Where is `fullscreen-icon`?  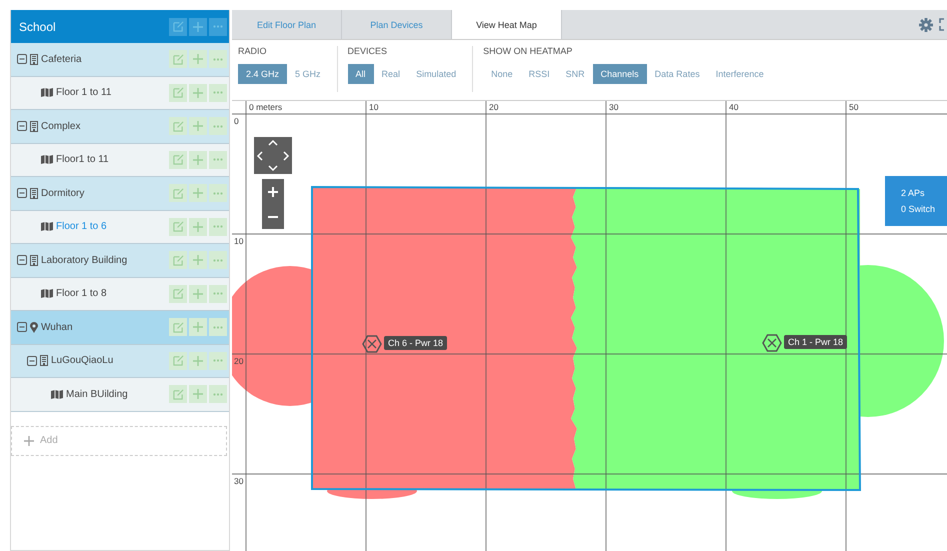 fullscreen-icon is located at coordinates (942, 24).